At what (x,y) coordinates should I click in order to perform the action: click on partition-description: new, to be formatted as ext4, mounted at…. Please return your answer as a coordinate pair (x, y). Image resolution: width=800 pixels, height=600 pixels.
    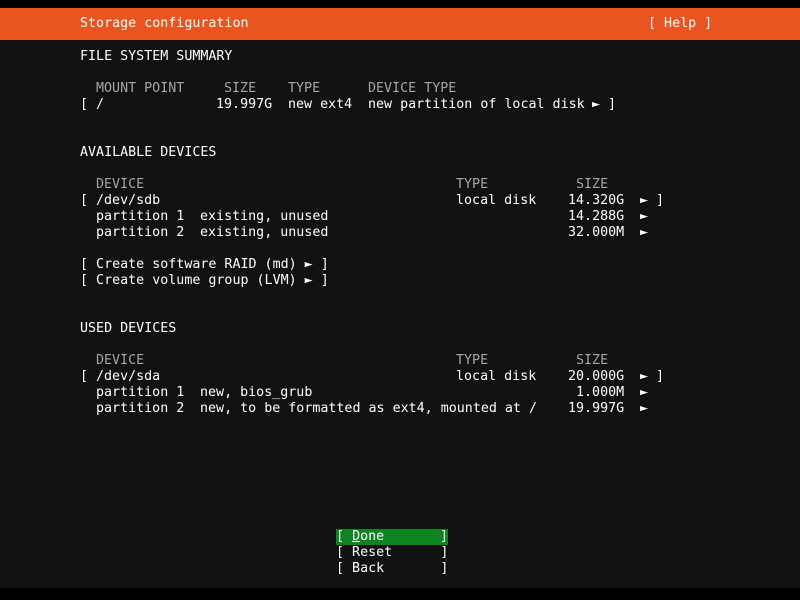
    Looking at the image, I should click on (369, 408).